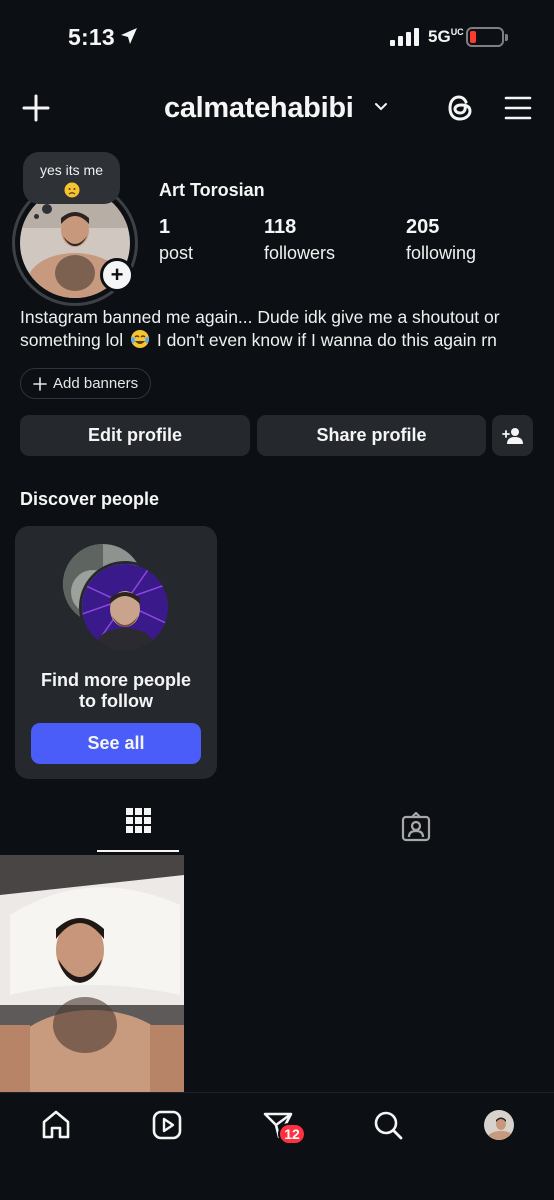  I want to click on add-person-icon, so click(512, 435).